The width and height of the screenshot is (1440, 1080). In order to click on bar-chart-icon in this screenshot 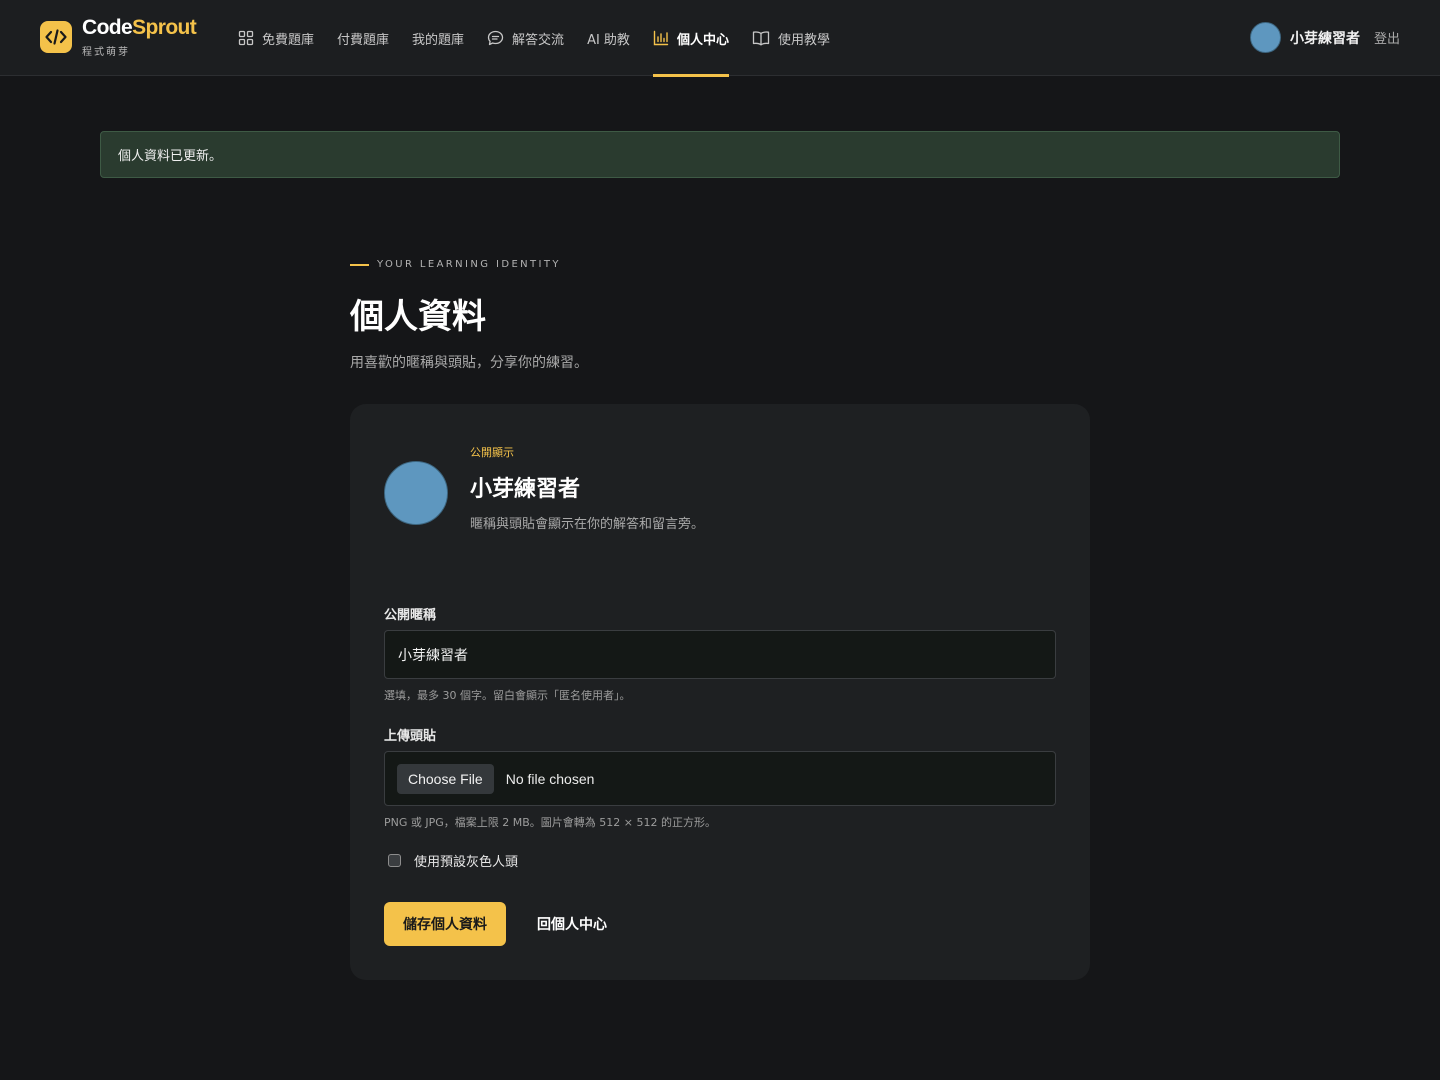, I will do `click(661, 38)`.